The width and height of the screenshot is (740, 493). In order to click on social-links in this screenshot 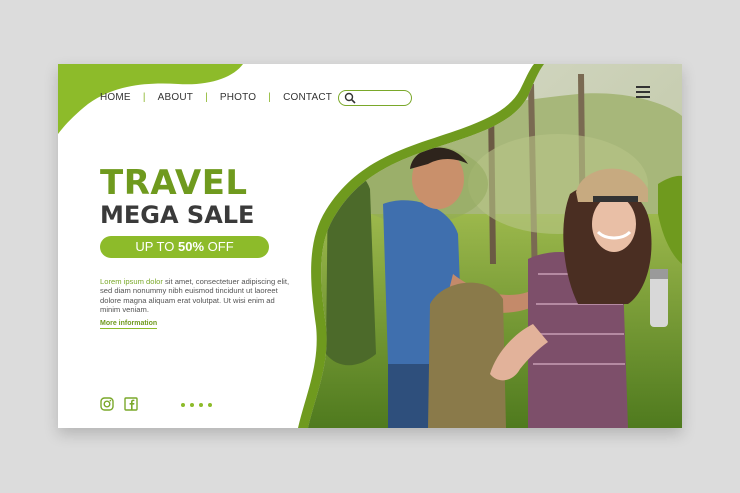, I will do `click(119, 404)`.